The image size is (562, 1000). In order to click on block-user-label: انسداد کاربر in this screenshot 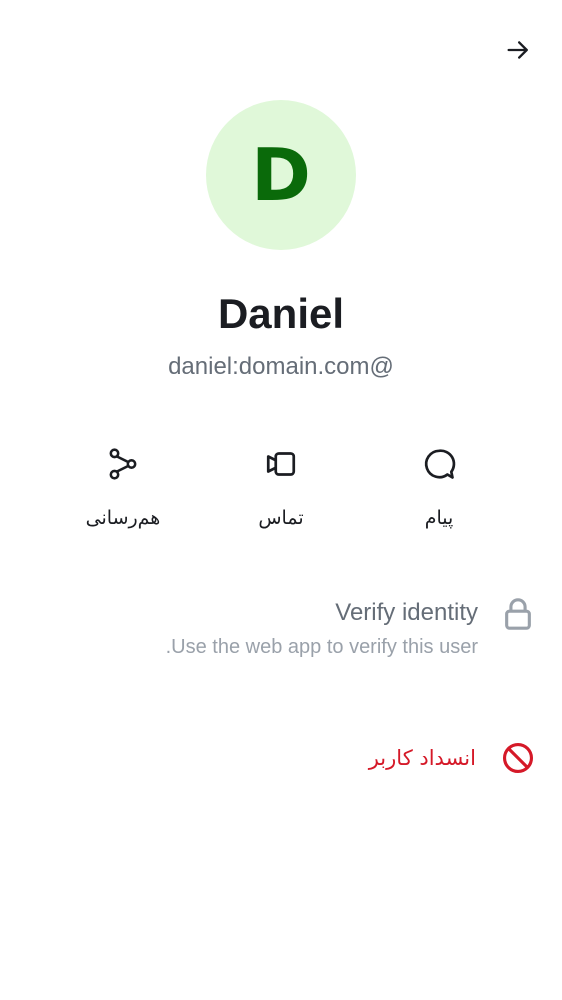, I will do `click(422, 758)`.